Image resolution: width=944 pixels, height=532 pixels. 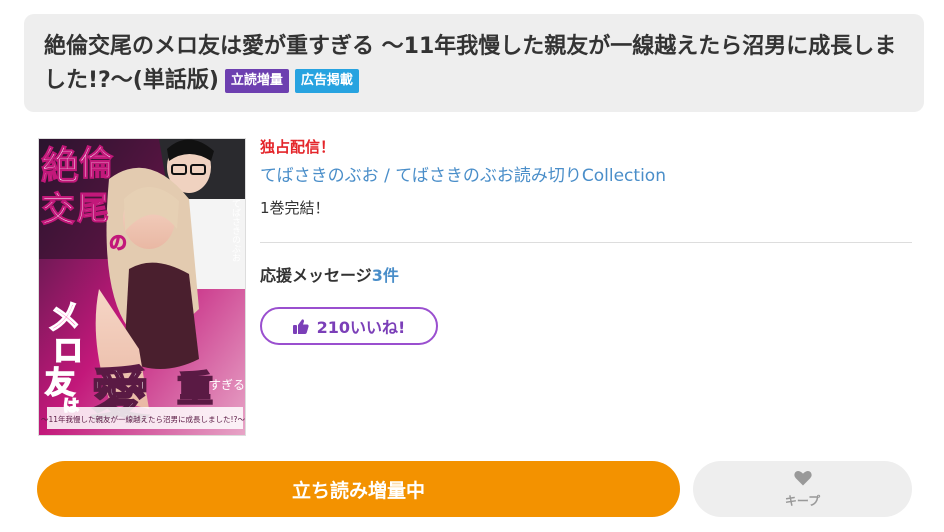 I want to click on label-link: てばさきのぶお読み切りCollection, so click(x=530, y=176).